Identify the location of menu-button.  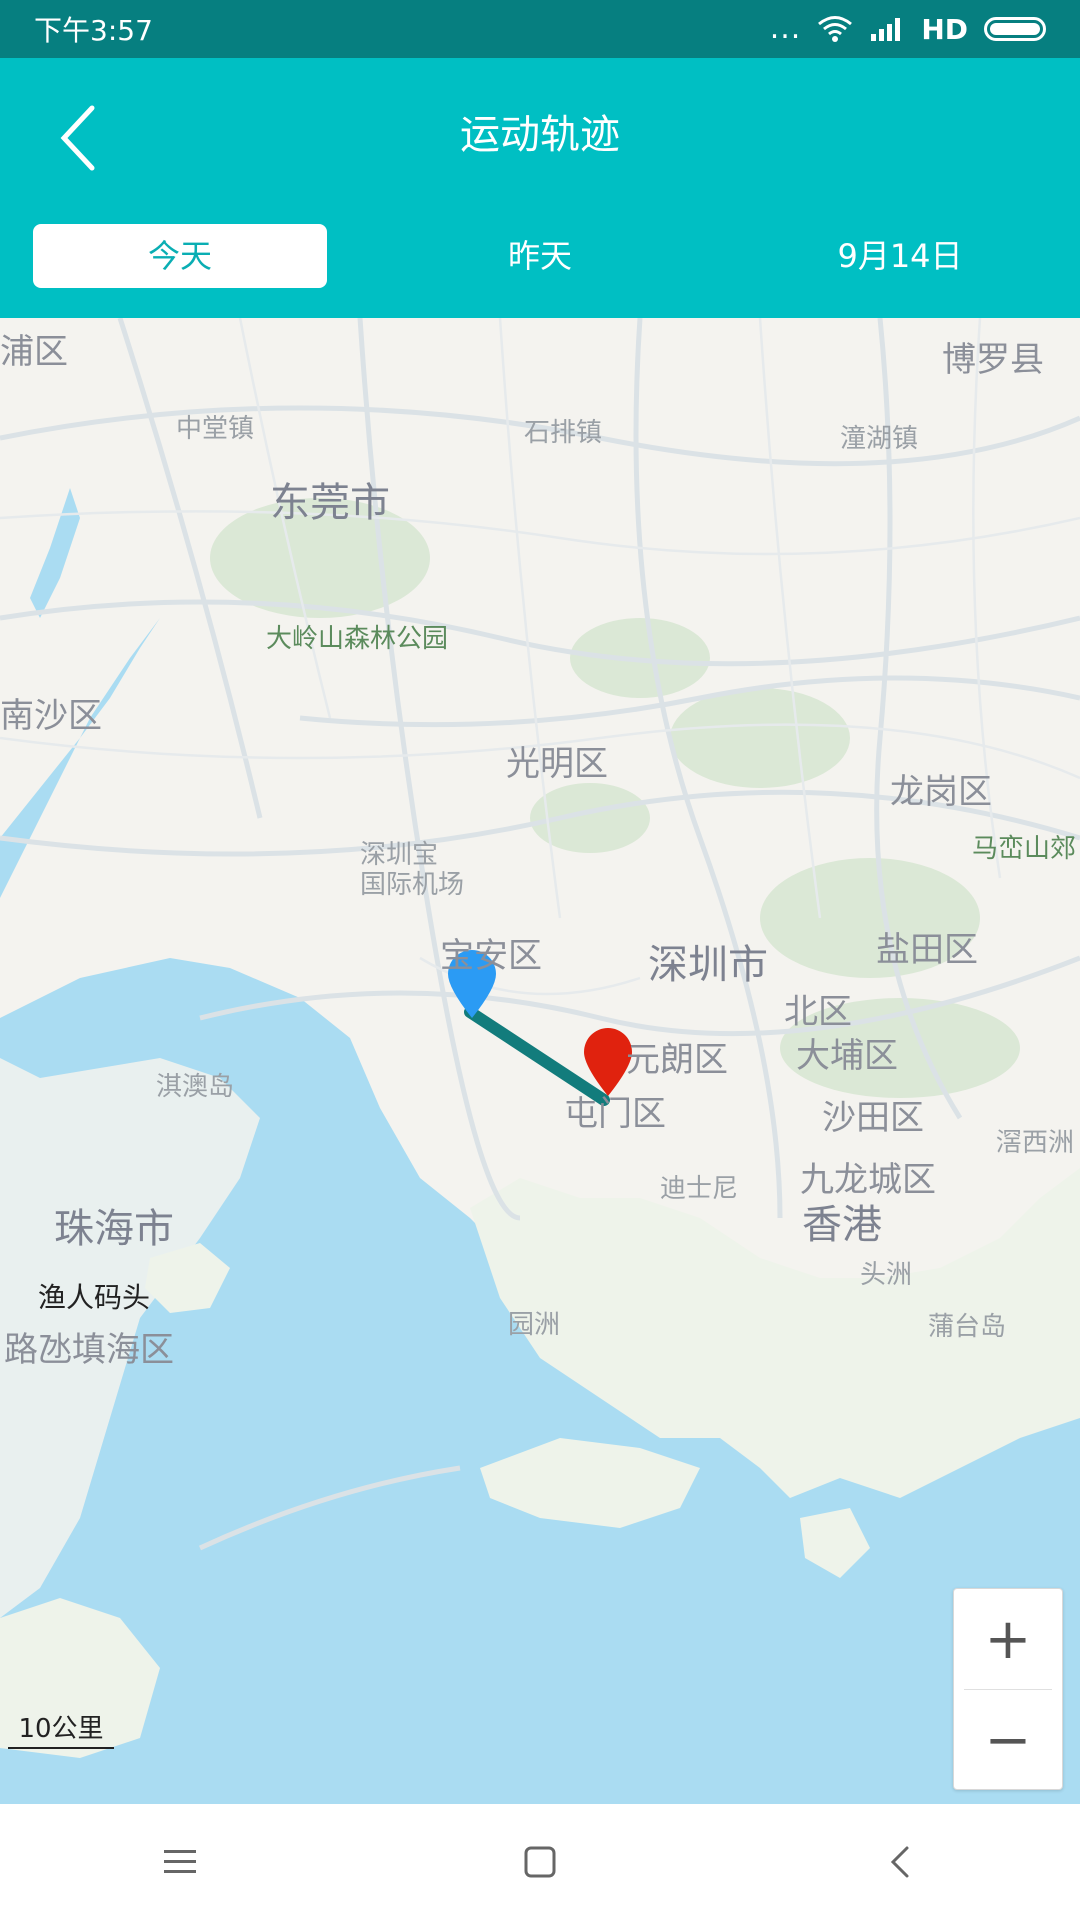
(180, 1862).